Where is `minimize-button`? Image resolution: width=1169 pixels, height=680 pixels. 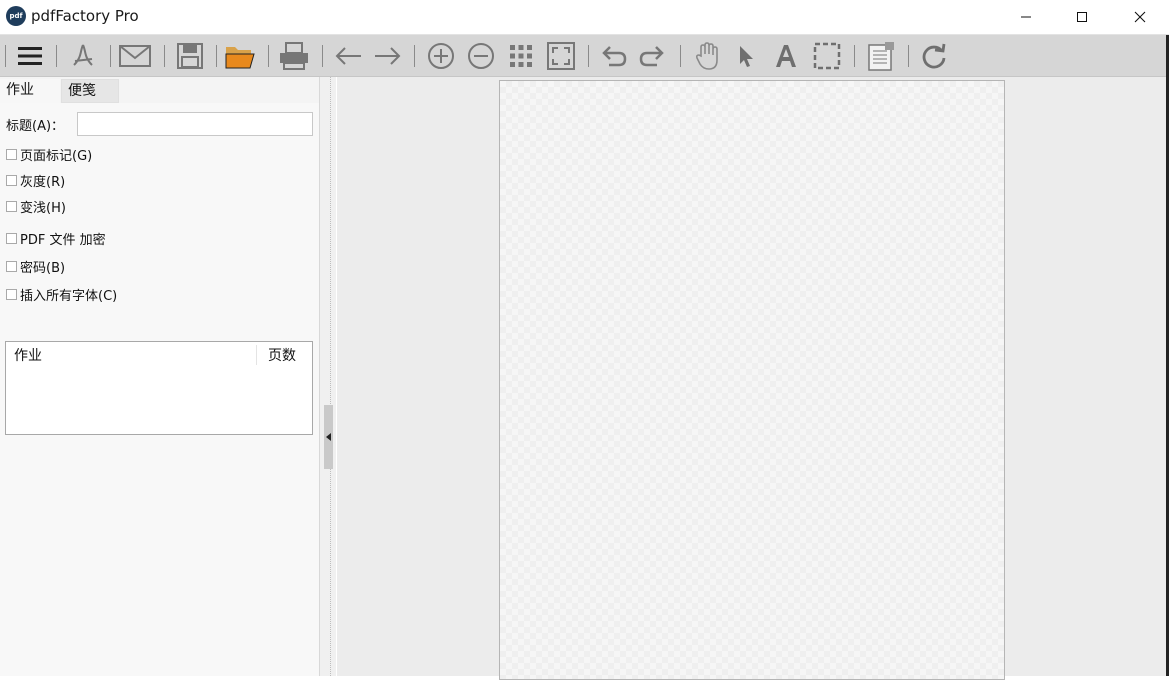 minimize-button is located at coordinates (1026, 17).